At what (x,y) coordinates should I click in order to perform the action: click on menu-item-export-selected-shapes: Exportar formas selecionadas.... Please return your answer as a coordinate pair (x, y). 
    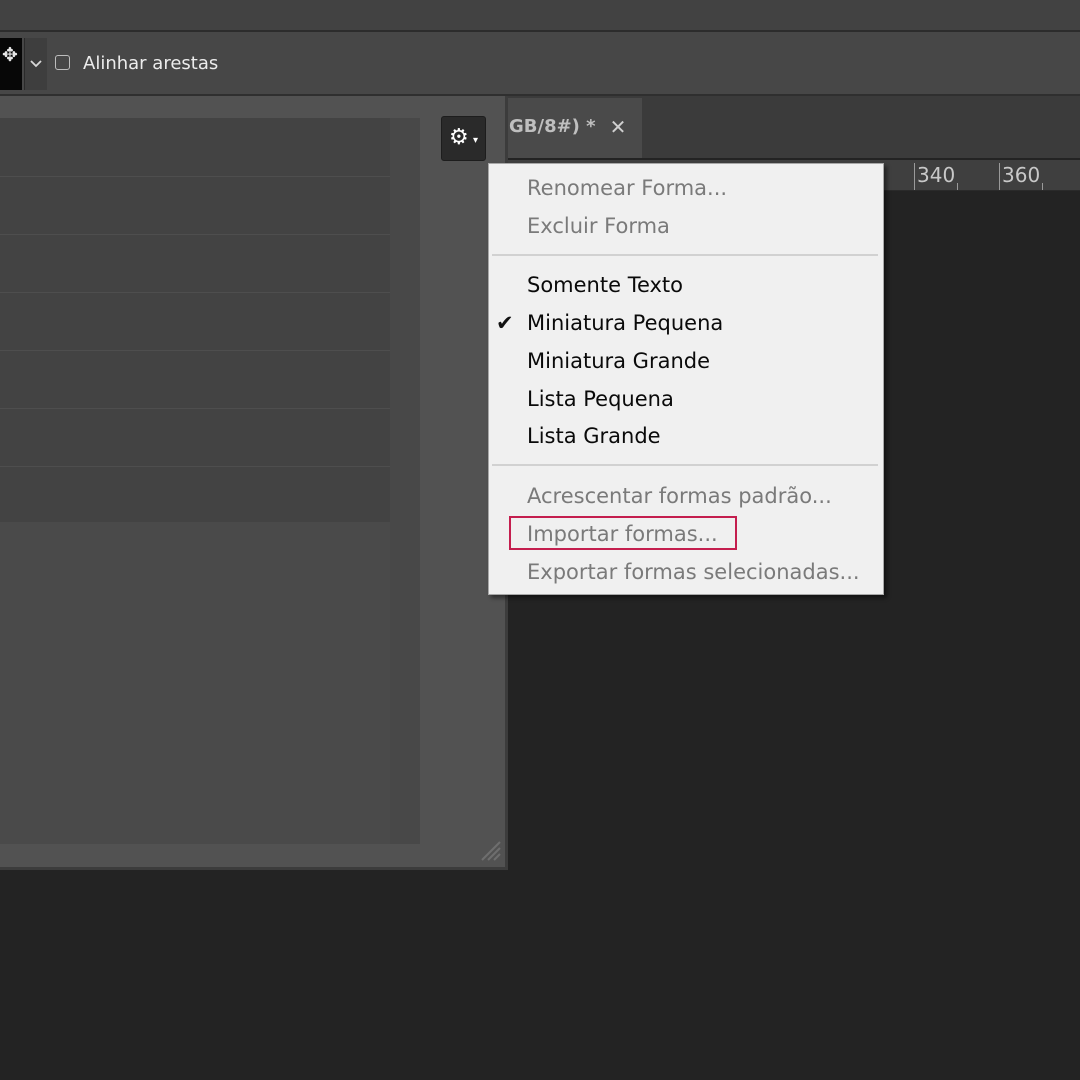
    Looking at the image, I should click on (693, 572).